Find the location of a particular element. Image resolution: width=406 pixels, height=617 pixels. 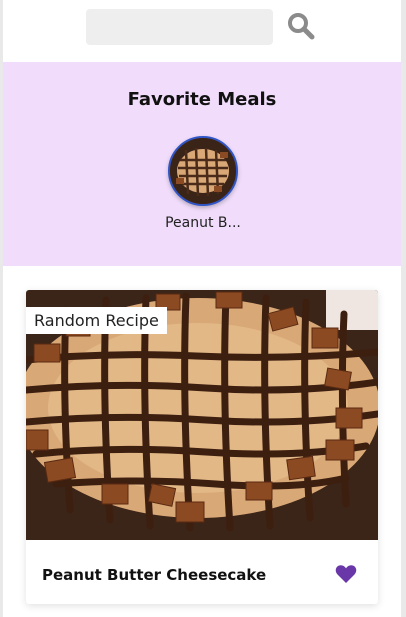

random-recipe-tag: Random Recipe is located at coordinates (96, 320).